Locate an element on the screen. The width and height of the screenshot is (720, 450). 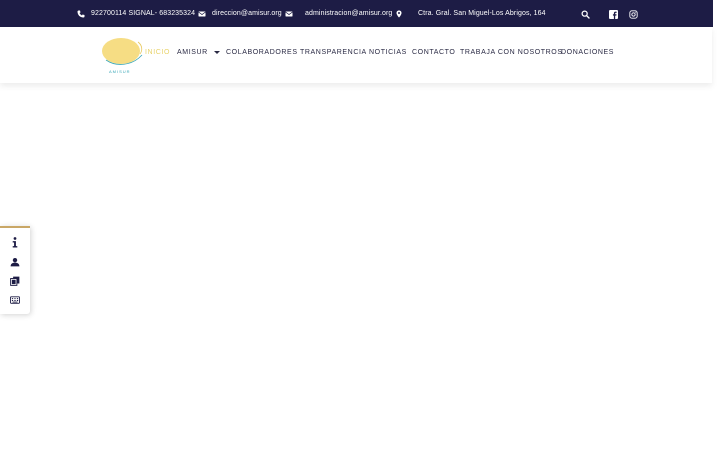
user-button is located at coordinates (14, 261).